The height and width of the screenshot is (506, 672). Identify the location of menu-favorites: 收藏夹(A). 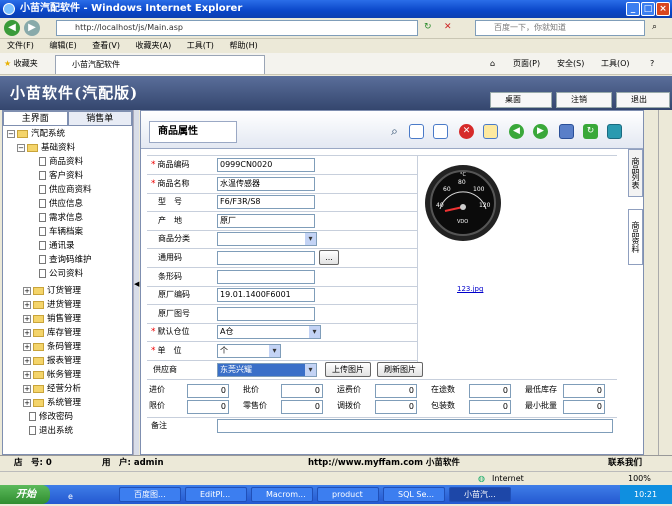
(154, 45).